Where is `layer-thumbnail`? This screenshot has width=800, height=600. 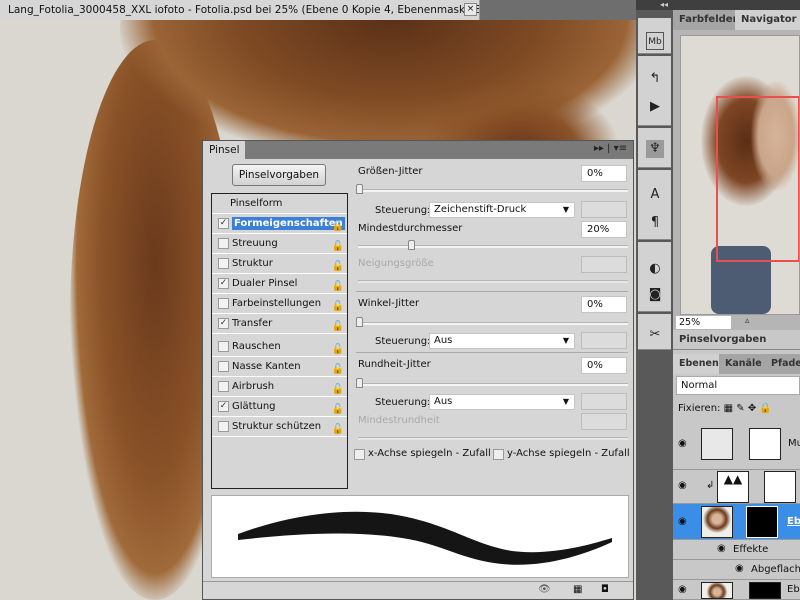
layer-thumbnail is located at coordinates (717, 444).